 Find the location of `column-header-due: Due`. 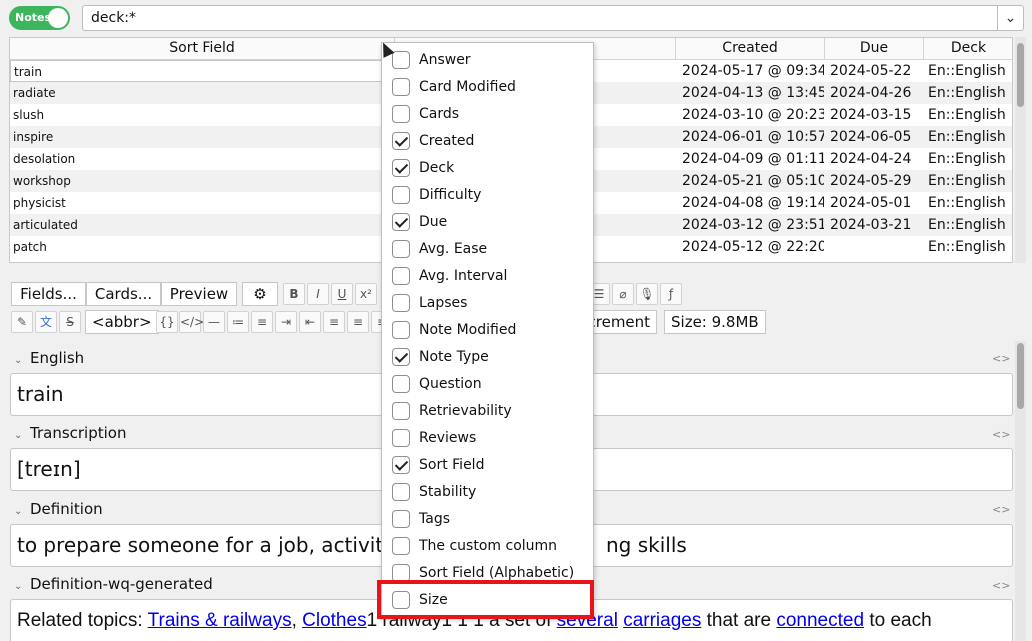

column-header-due: Due is located at coordinates (874, 49).